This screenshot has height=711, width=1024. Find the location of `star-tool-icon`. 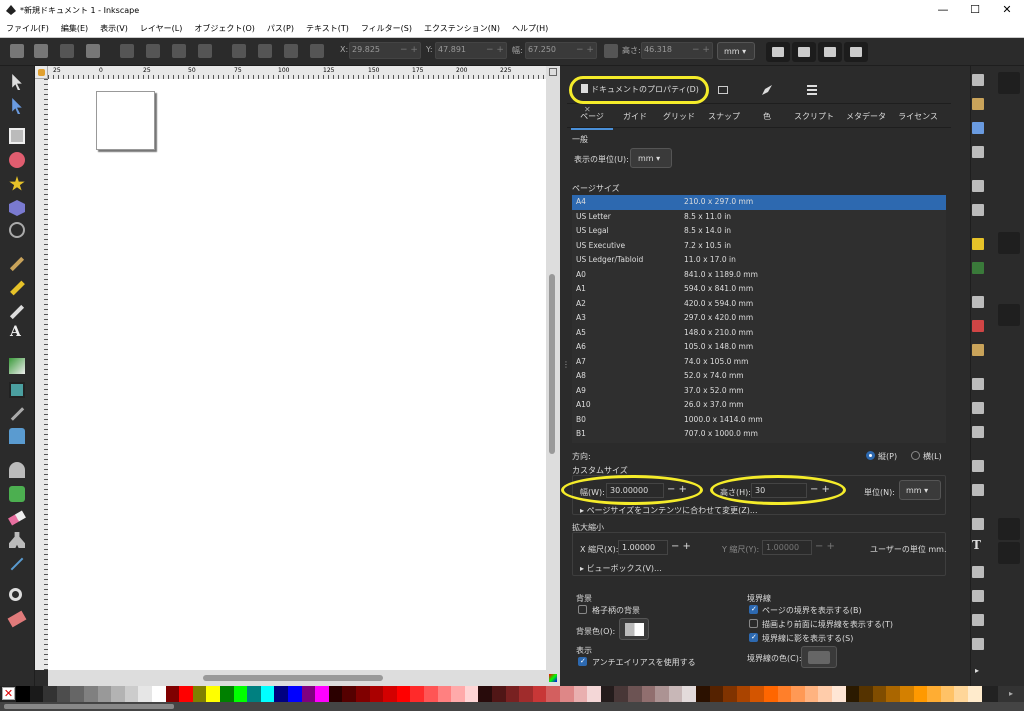

star-tool-icon is located at coordinates (17, 183).